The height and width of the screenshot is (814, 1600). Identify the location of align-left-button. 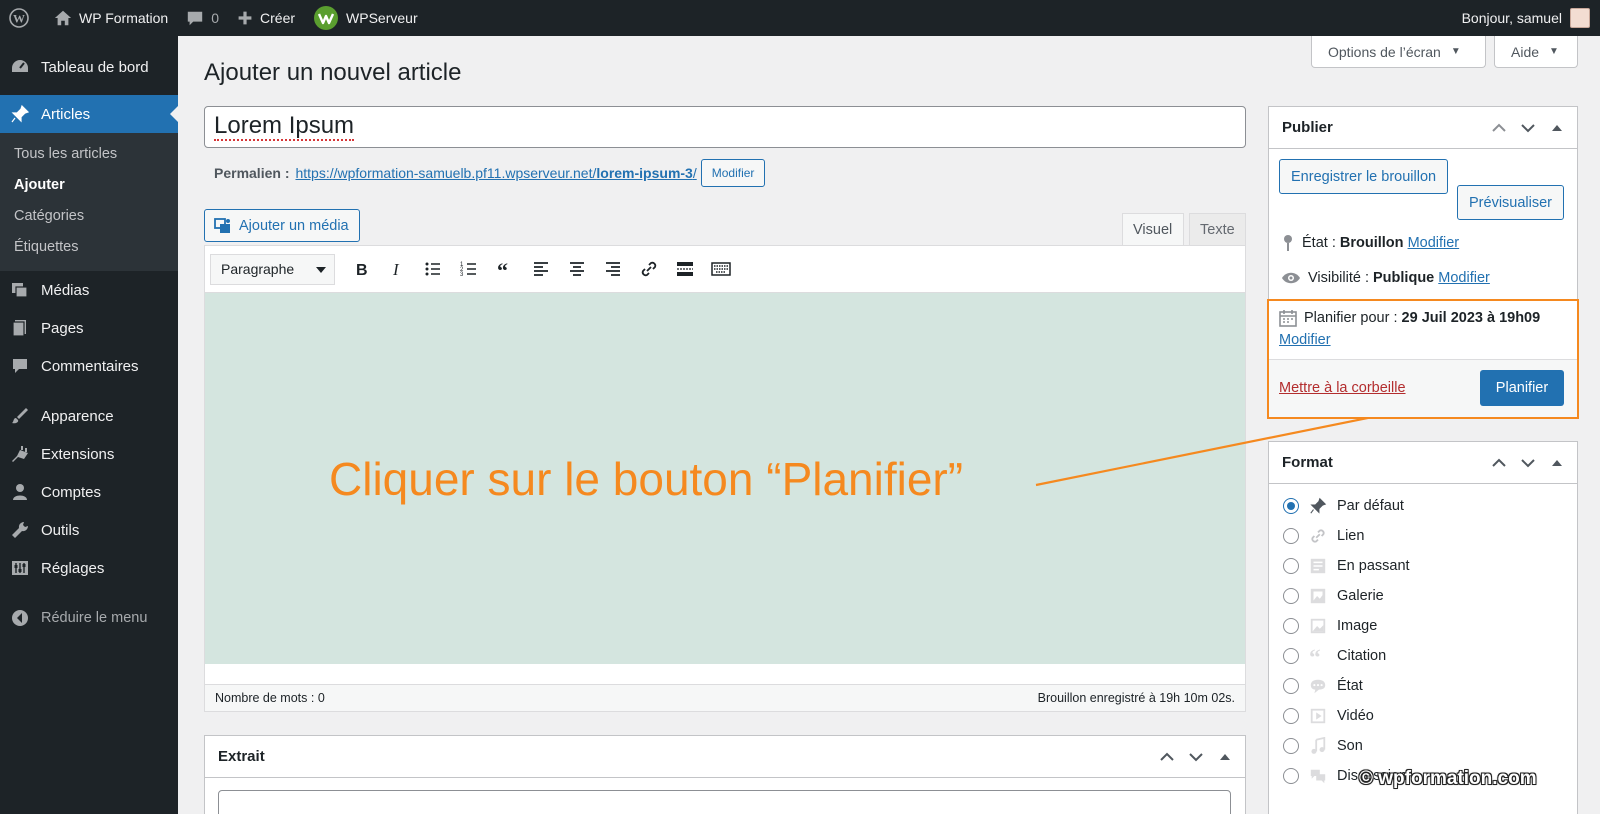
(541, 269).